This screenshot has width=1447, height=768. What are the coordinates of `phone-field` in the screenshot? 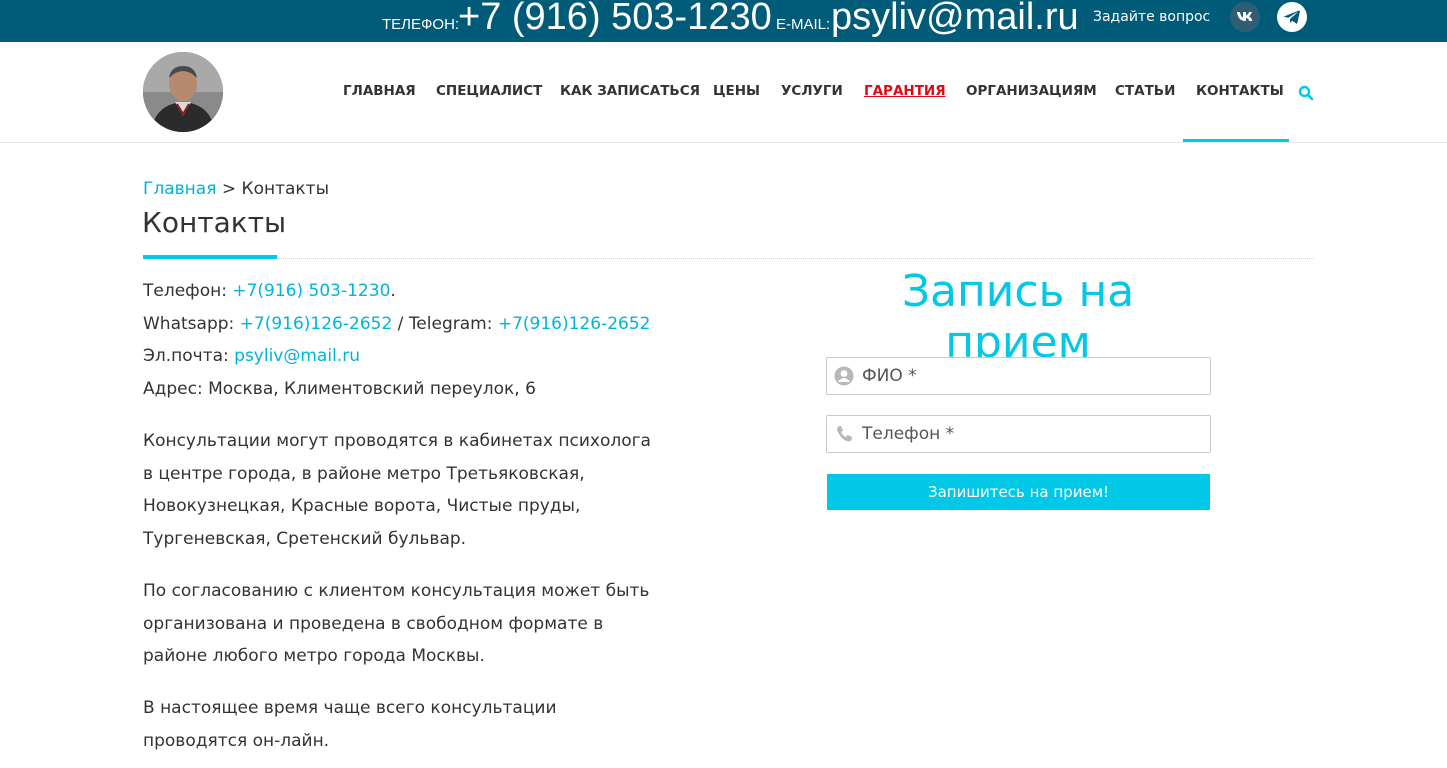 It's located at (1018, 434).